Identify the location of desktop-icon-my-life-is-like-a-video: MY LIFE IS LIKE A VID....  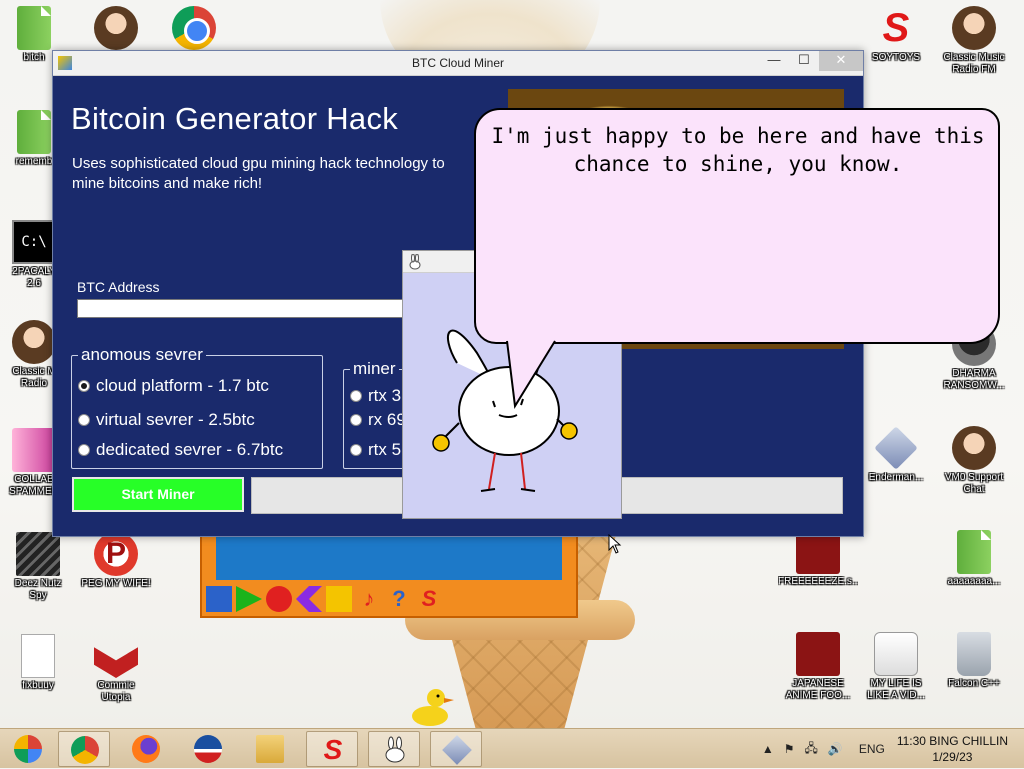
(896, 667).